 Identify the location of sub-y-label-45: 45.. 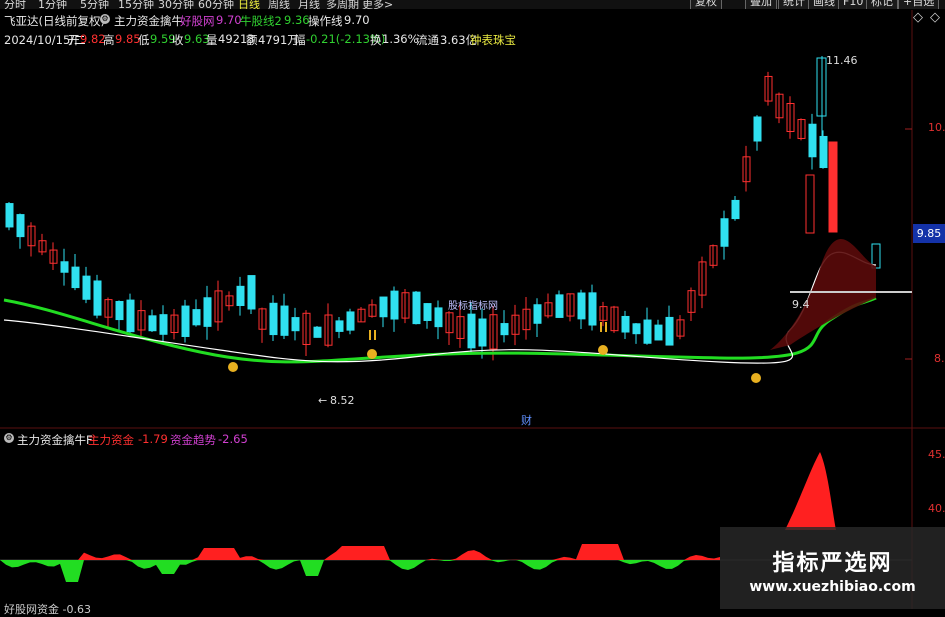
(936, 454).